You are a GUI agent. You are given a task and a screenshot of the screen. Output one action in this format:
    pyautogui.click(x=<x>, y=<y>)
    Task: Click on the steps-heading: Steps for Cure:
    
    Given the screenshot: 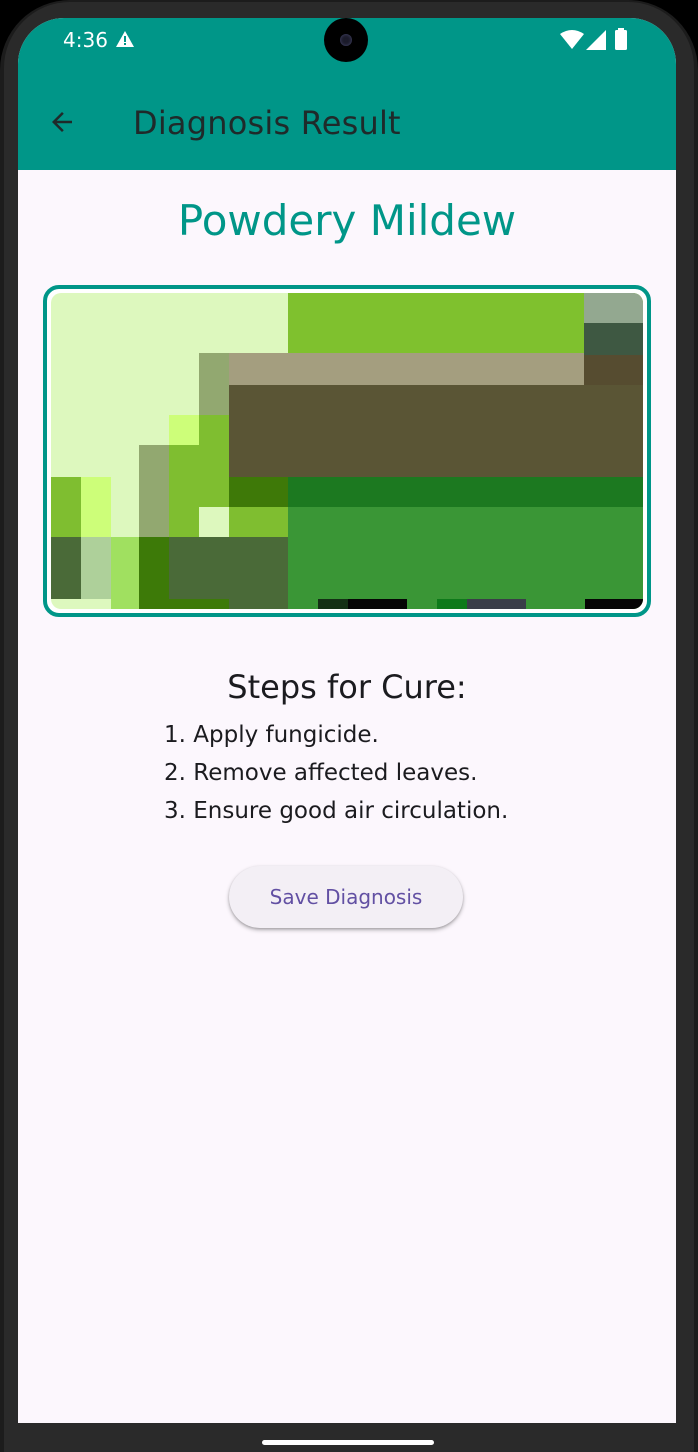 What is the action you would take?
    pyautogui.click(x=347, y=687)
    